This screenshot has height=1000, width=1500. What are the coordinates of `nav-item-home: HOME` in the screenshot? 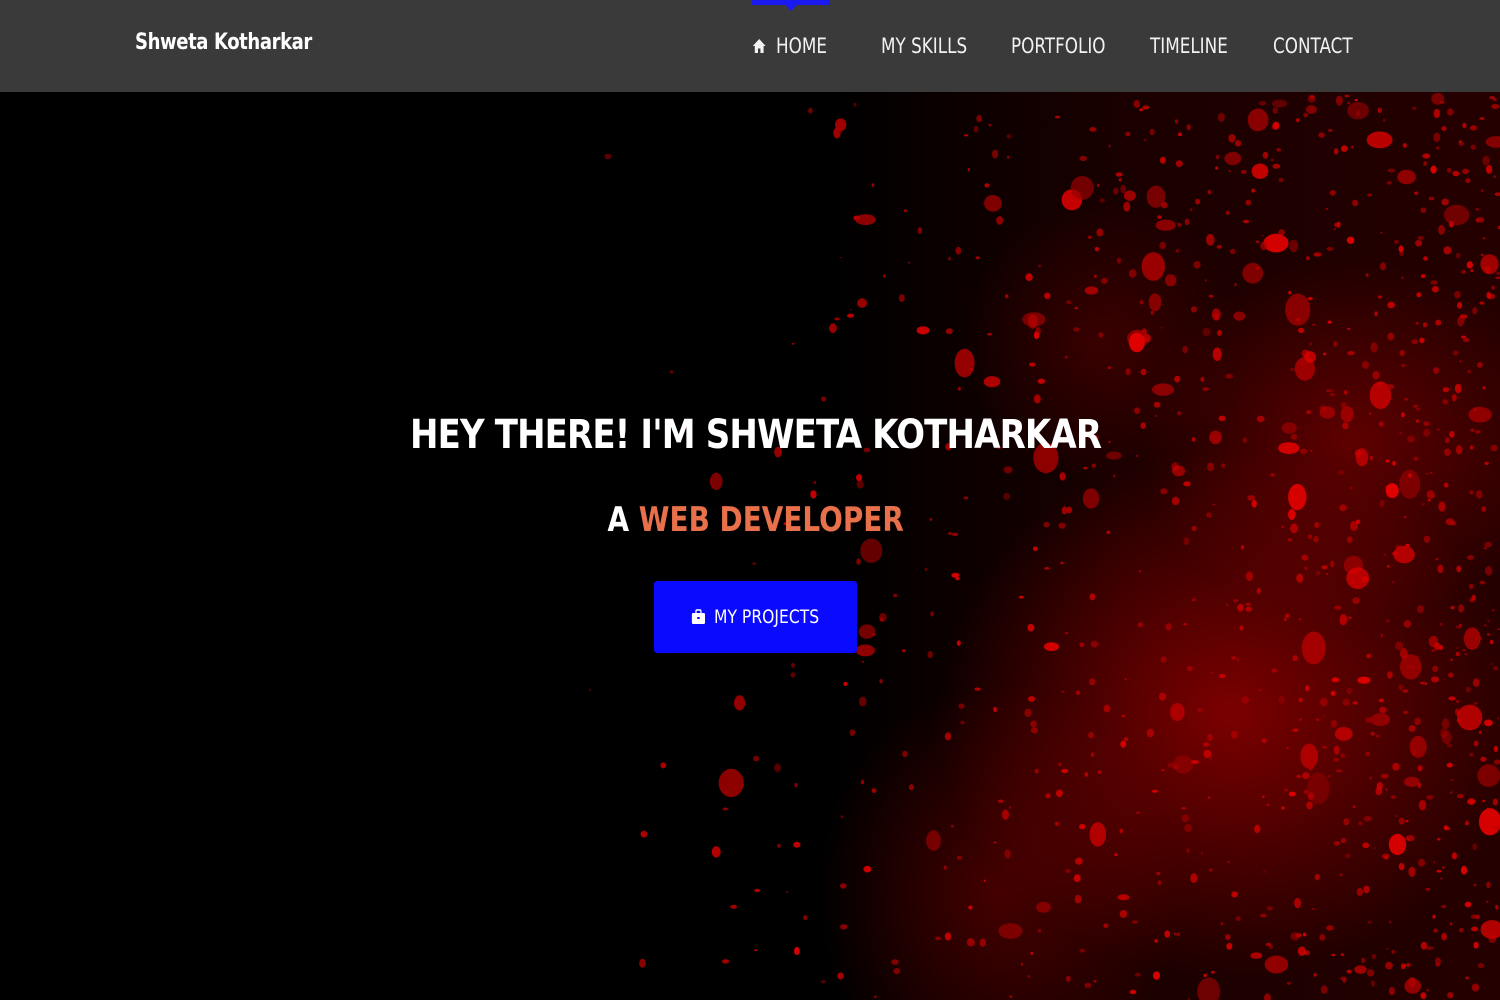 It's located at (789, 46).